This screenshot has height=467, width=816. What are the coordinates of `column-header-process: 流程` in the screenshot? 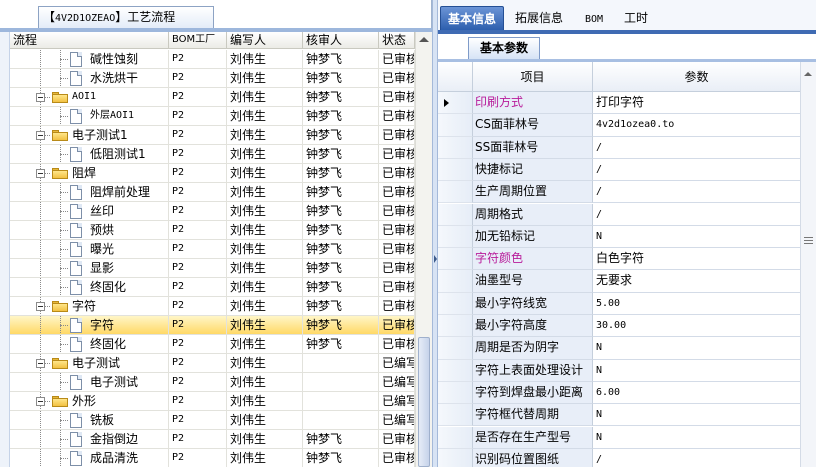 It's located at (89, 40).